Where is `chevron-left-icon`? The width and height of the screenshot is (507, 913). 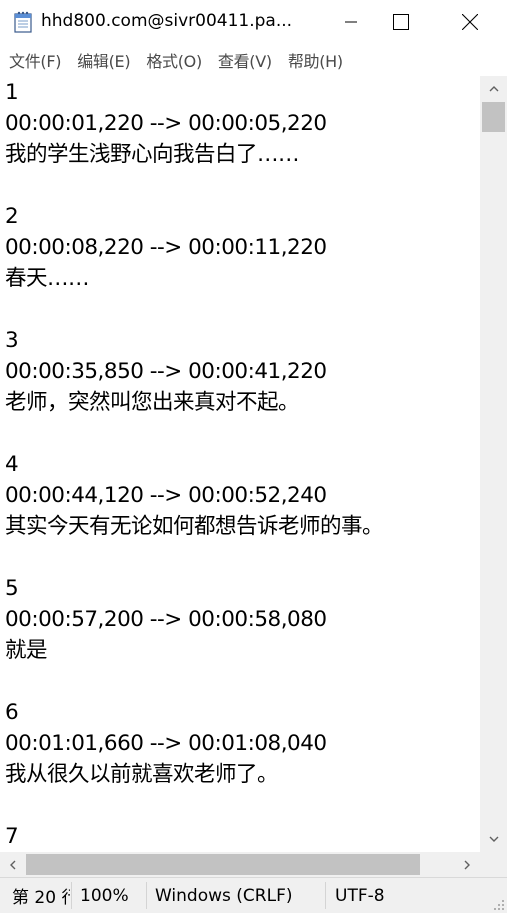
chevron-left-icon is located at coordinates (13, 864).